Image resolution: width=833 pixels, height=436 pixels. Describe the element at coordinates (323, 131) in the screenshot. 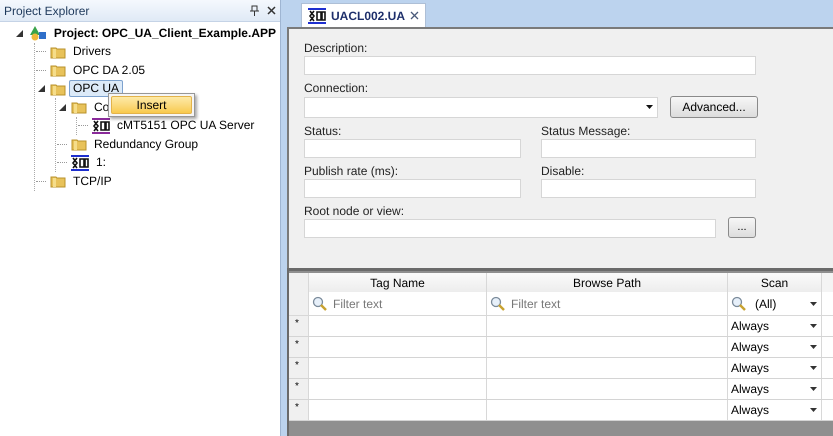

I see `field-label: Status:` at that location.